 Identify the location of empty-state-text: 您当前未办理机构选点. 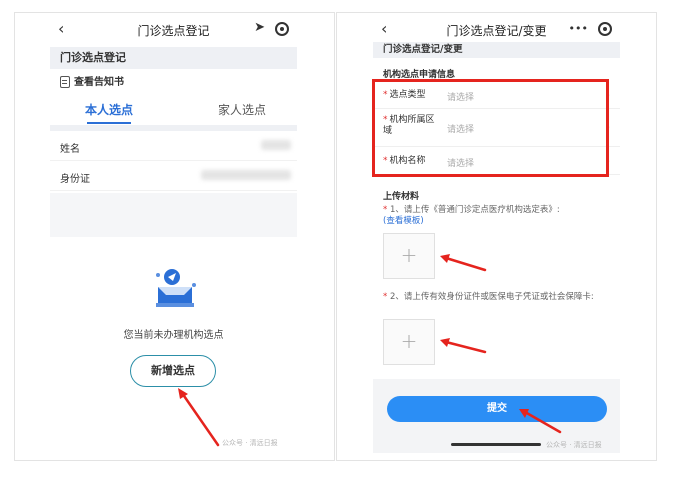
(173, 335).